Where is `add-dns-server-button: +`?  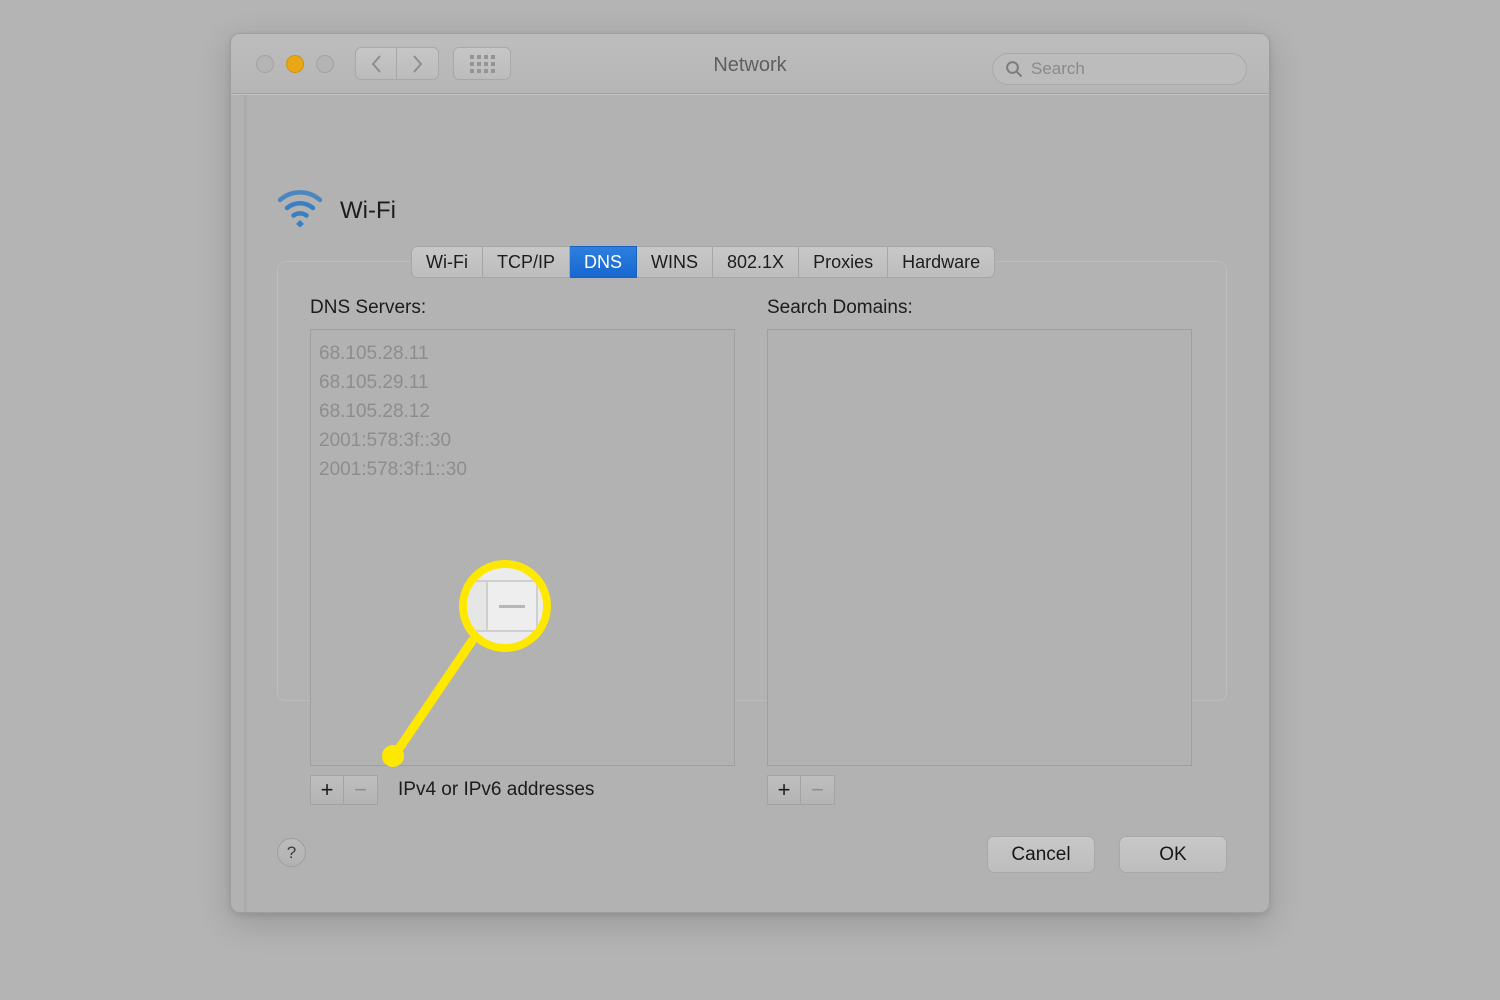 add-dns-server-button: + is located at coordinates (327, 790).